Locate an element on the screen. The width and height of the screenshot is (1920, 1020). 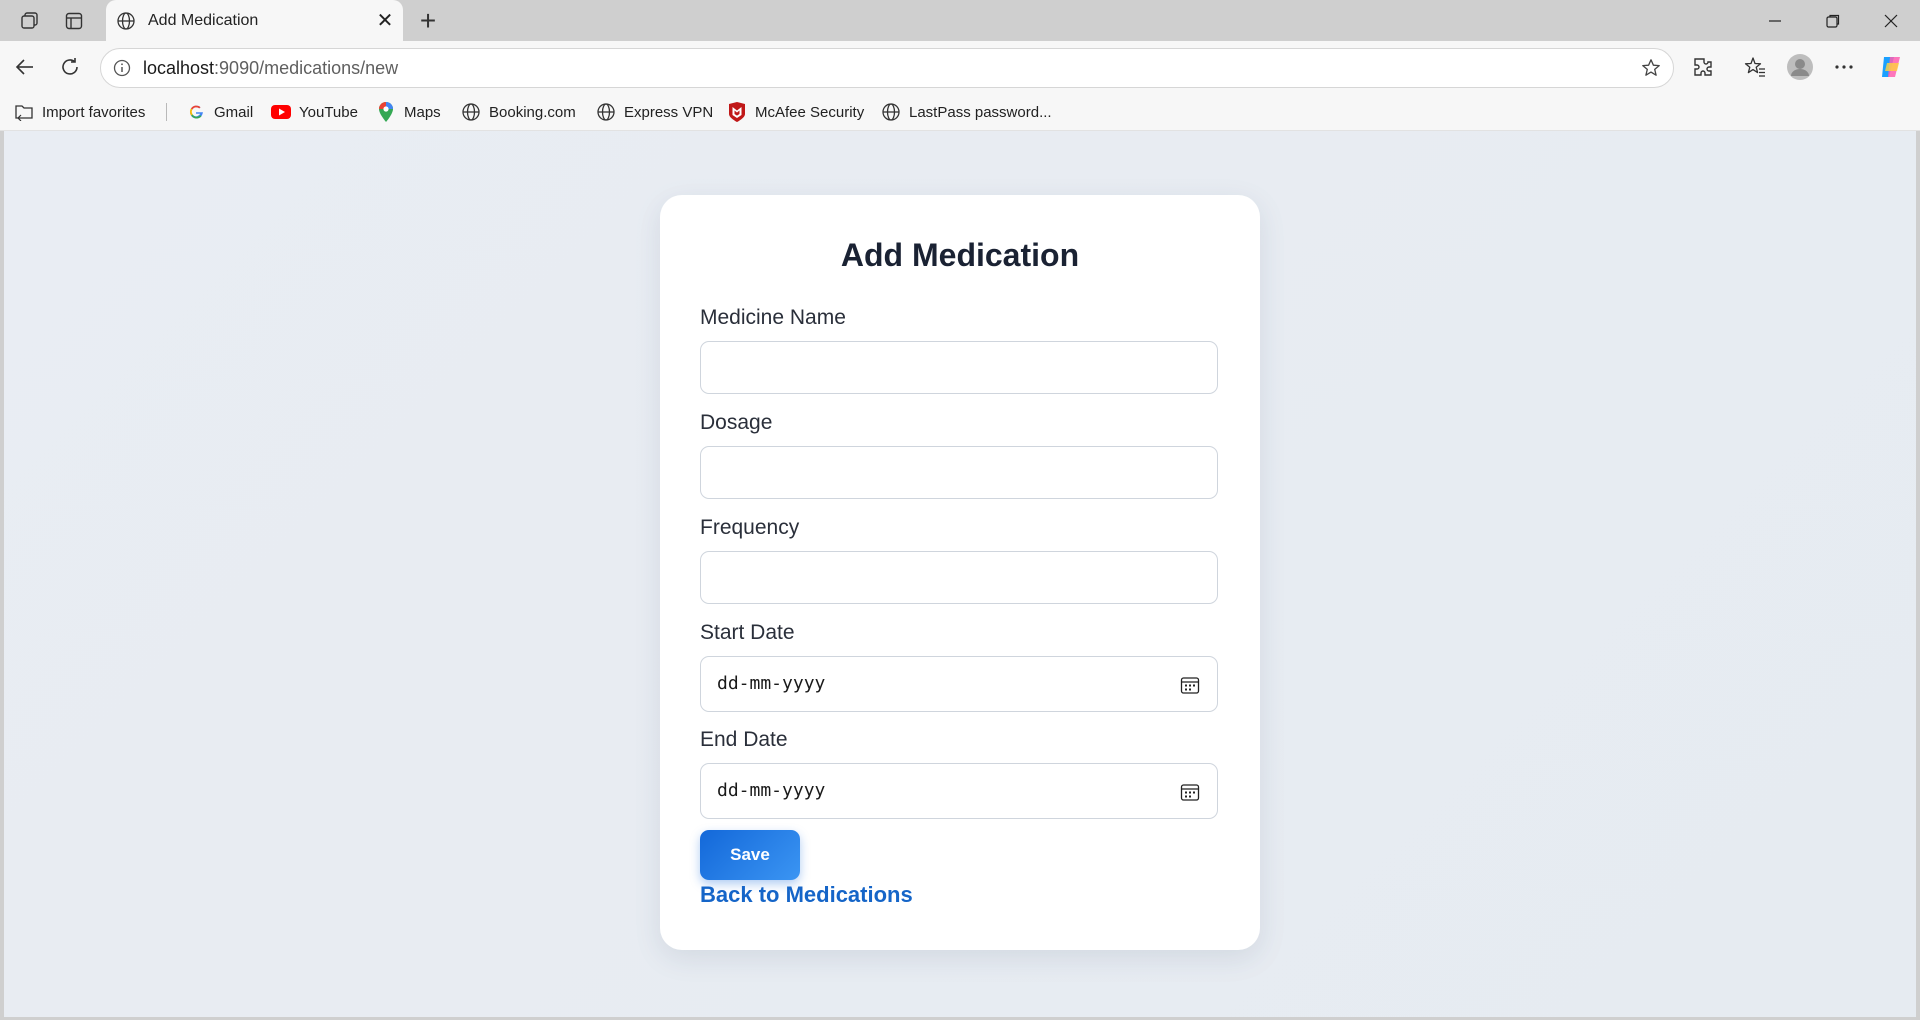
close-window-icon is located at coordinates (1891, 20).